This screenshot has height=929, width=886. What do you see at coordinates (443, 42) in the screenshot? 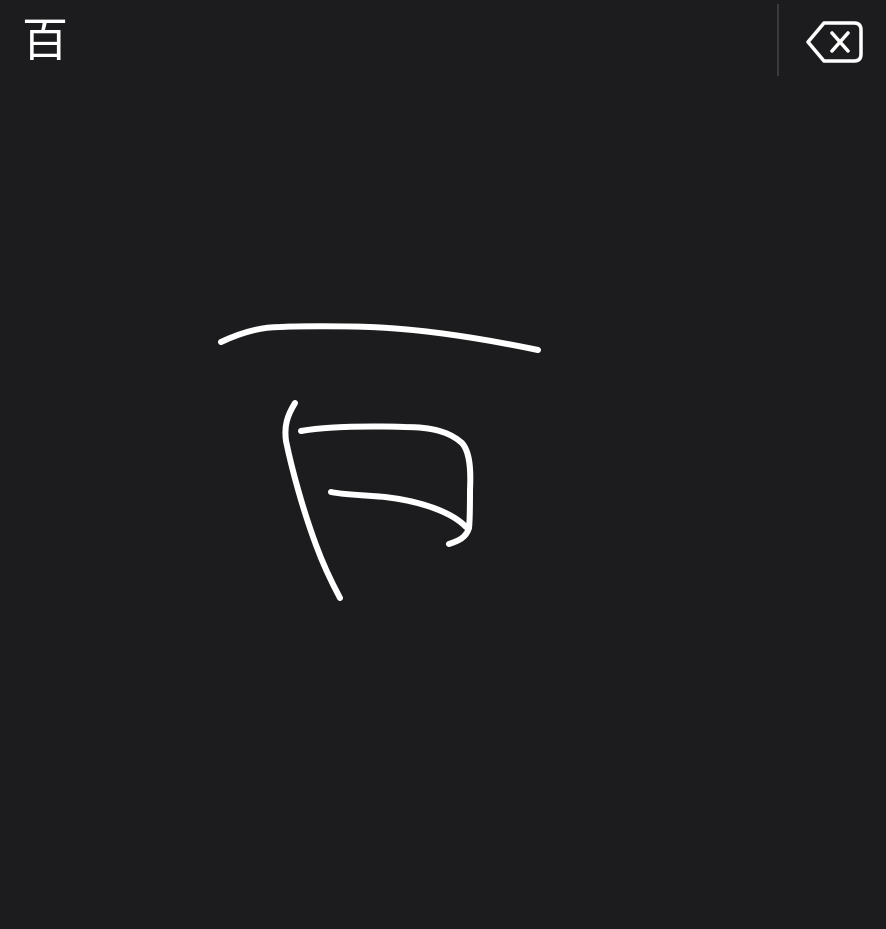
I see `candidate-bar: 百` at bounding box center [443, 42].